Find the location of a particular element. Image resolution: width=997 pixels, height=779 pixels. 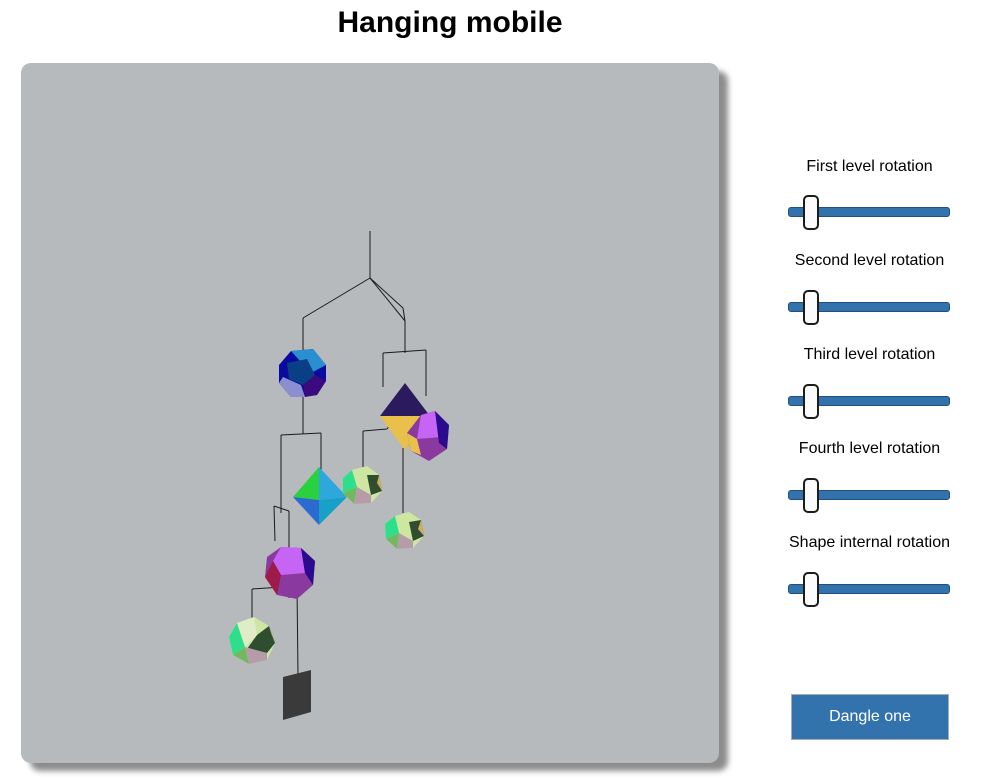

cube-shape is located at coordinates (297, 695).